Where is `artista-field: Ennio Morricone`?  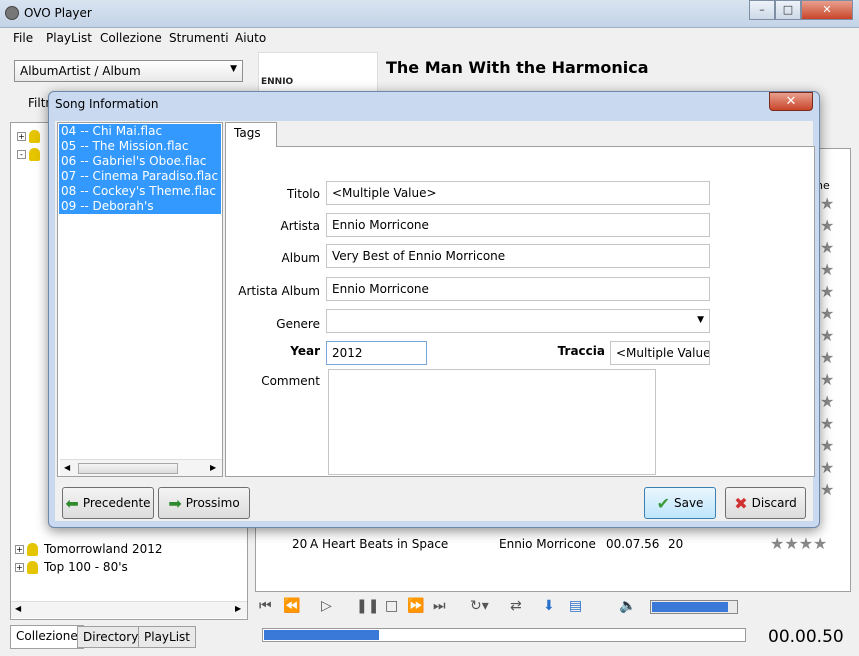
artista-field: Ennio Morricone is located at coordinates (518, 225).